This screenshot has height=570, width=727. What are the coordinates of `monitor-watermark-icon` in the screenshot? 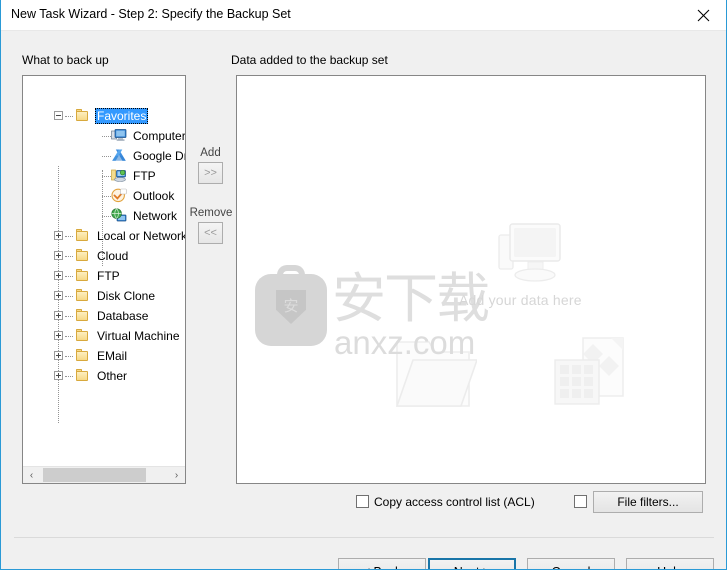 It's located at (529, 252).